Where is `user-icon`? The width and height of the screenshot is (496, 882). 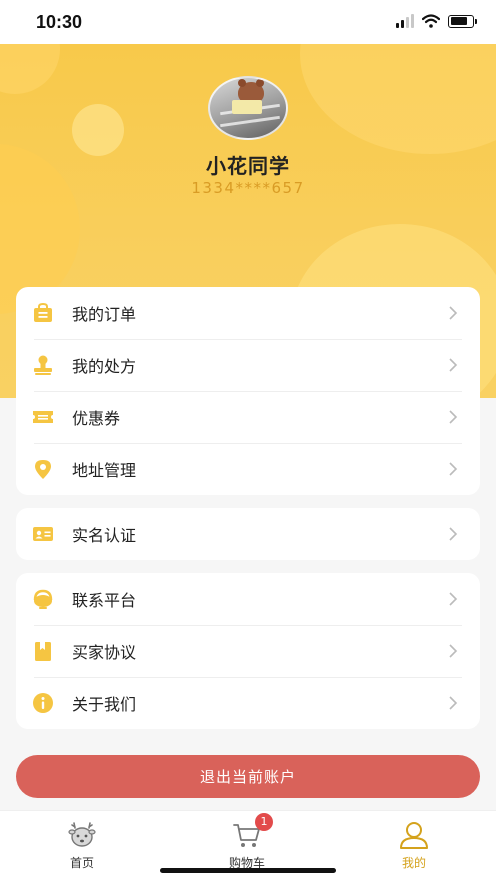
user-icon is located at coordinates (414, 835).